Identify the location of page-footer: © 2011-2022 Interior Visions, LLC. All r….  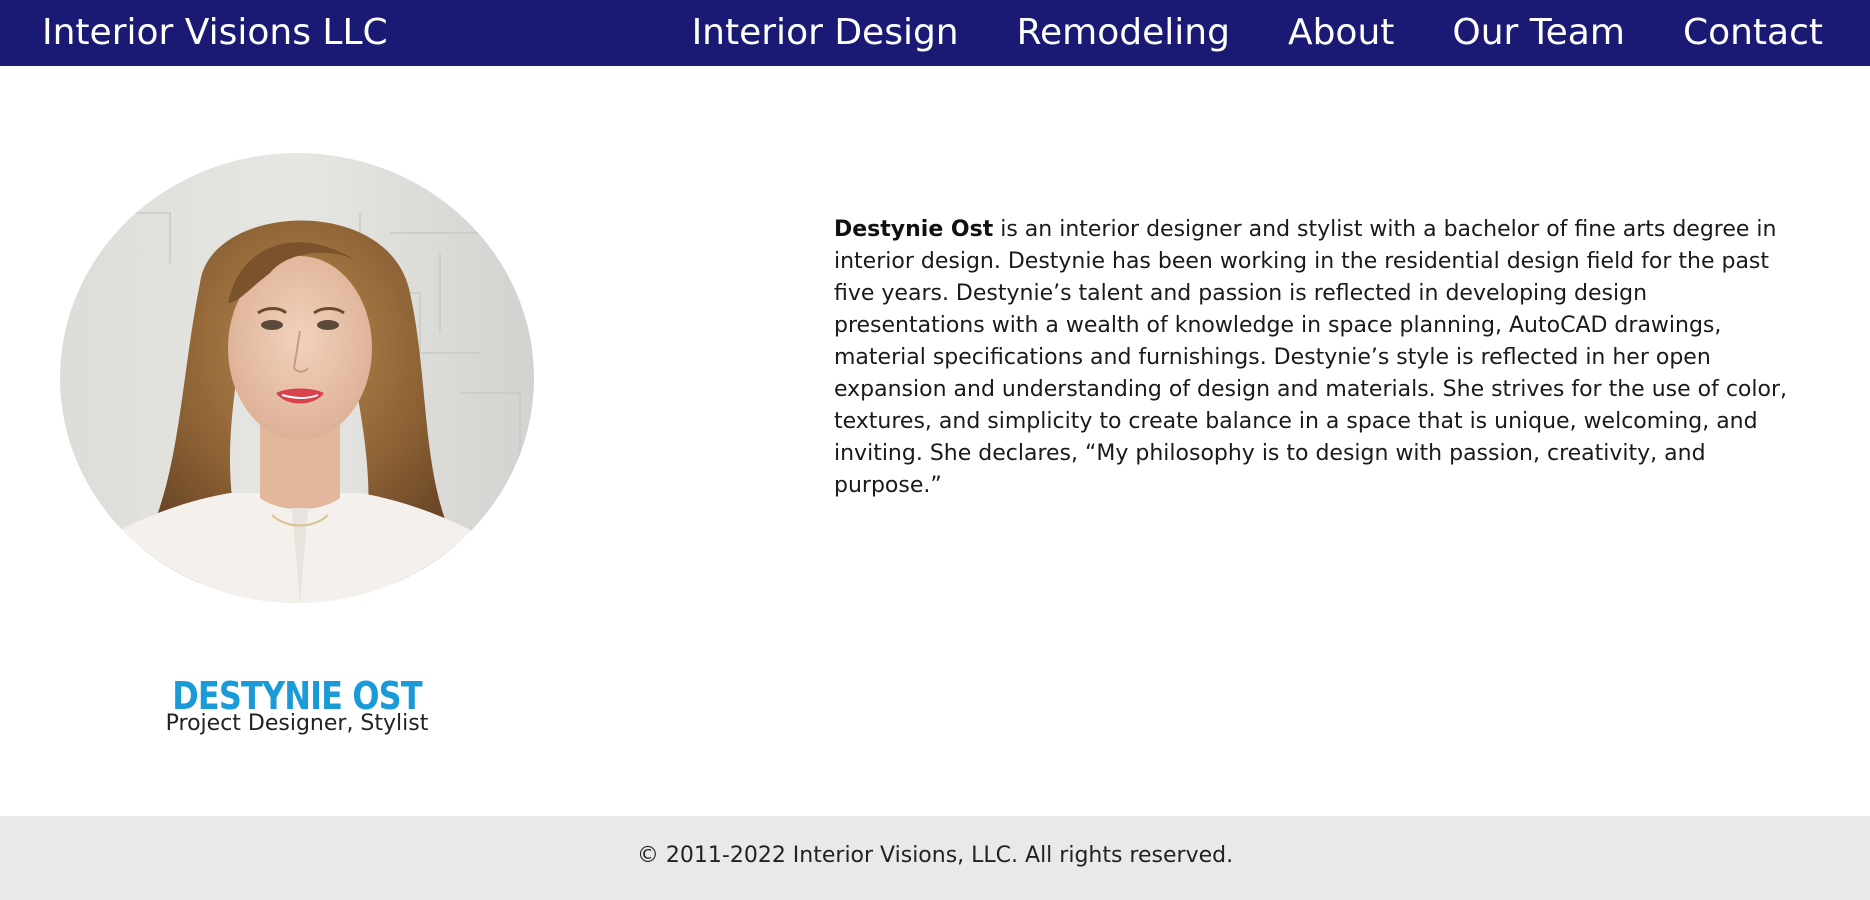
(935, 858).